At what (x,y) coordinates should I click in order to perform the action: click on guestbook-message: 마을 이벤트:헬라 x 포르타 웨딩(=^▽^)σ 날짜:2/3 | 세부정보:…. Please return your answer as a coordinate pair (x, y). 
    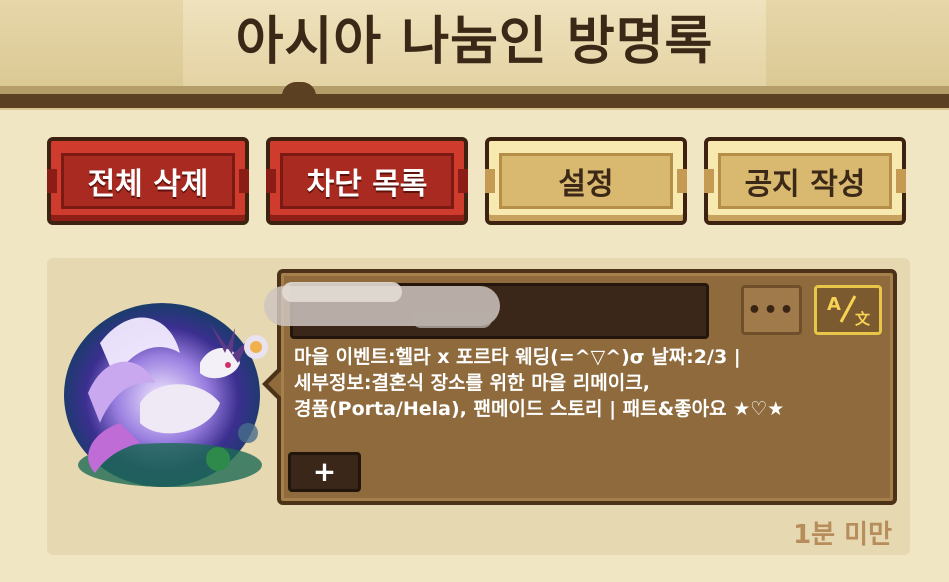
    Looking at the image, I should click on (539, 383).